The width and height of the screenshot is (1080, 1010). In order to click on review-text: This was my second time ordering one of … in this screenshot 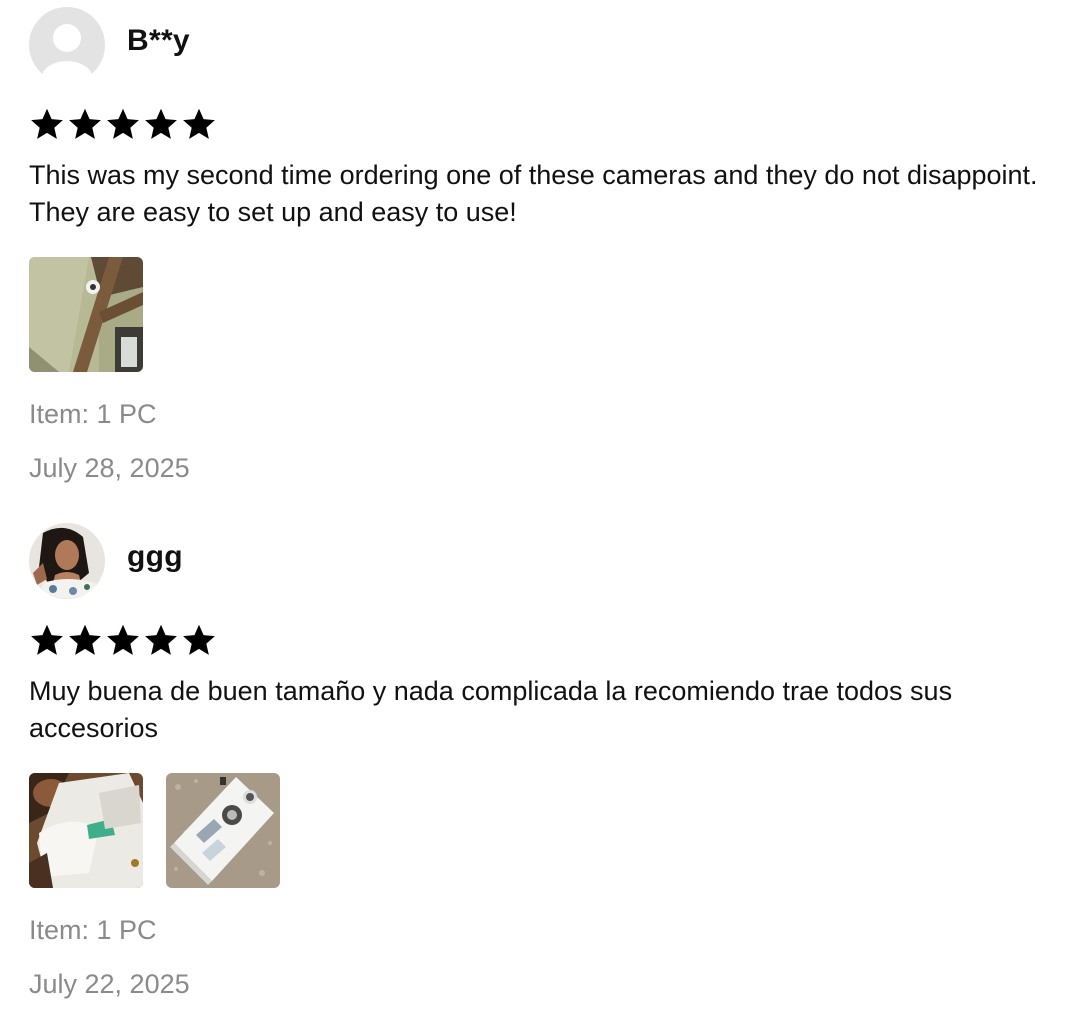, I will do `click(533, 193)`.